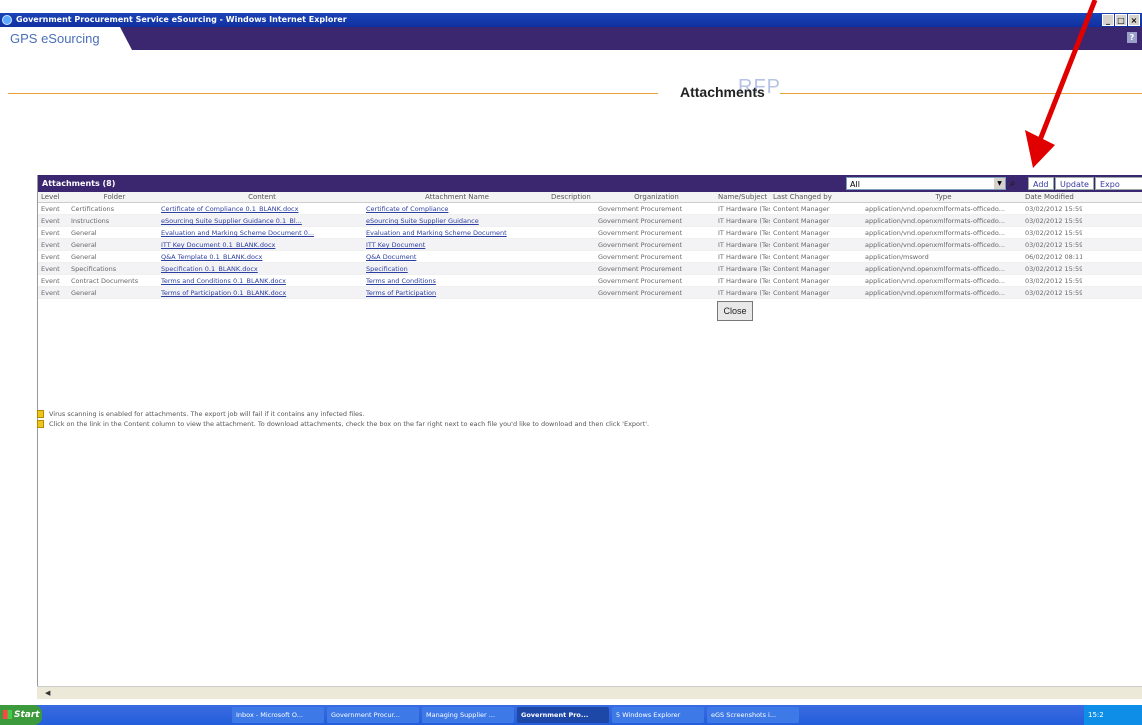 This screenshot has width=1142, height=725. What do you see at coordinates (260, 292) in the screenshot?
I see `content-link: Terms of Participation 0.1_BLANK.docx` at bounding box center [260, 292].